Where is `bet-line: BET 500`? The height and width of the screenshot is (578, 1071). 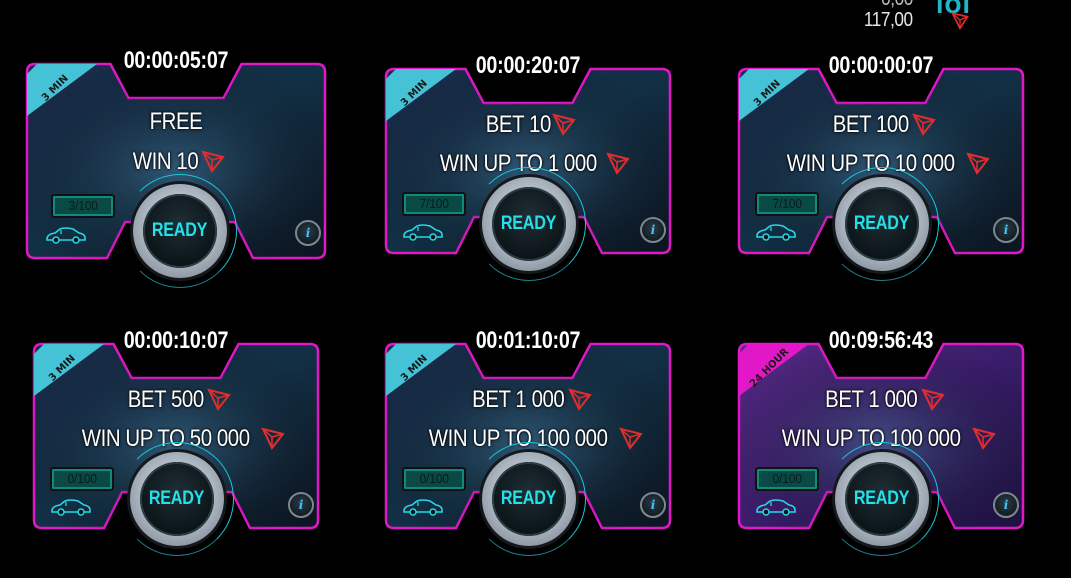
bet-line: BET 500 is located at coordinates (176, 400).